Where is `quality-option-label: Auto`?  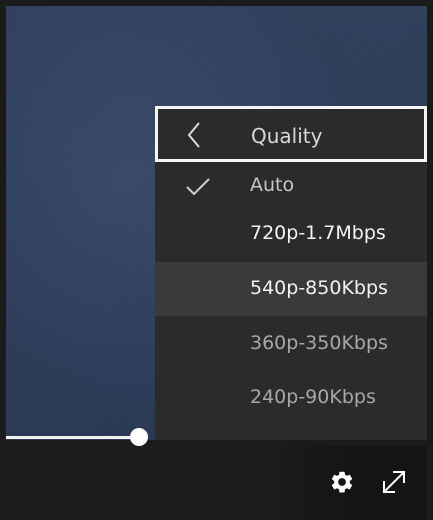 quality-option-label: Auto is located at coordinates (272, 185).